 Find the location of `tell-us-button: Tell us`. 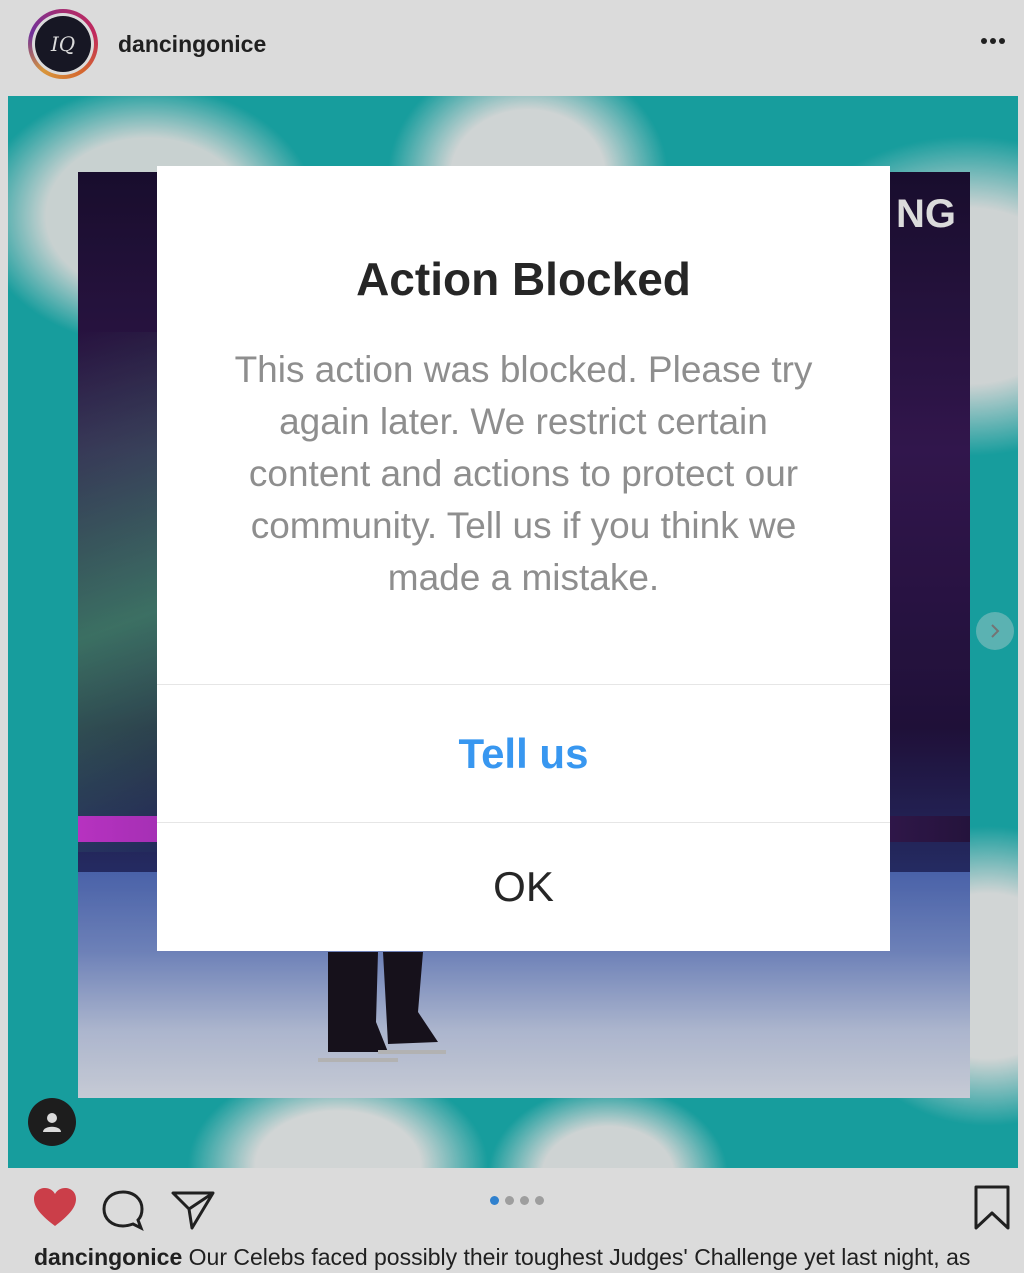

tell-us-button: Tell us is located at coordinates (523, 753).